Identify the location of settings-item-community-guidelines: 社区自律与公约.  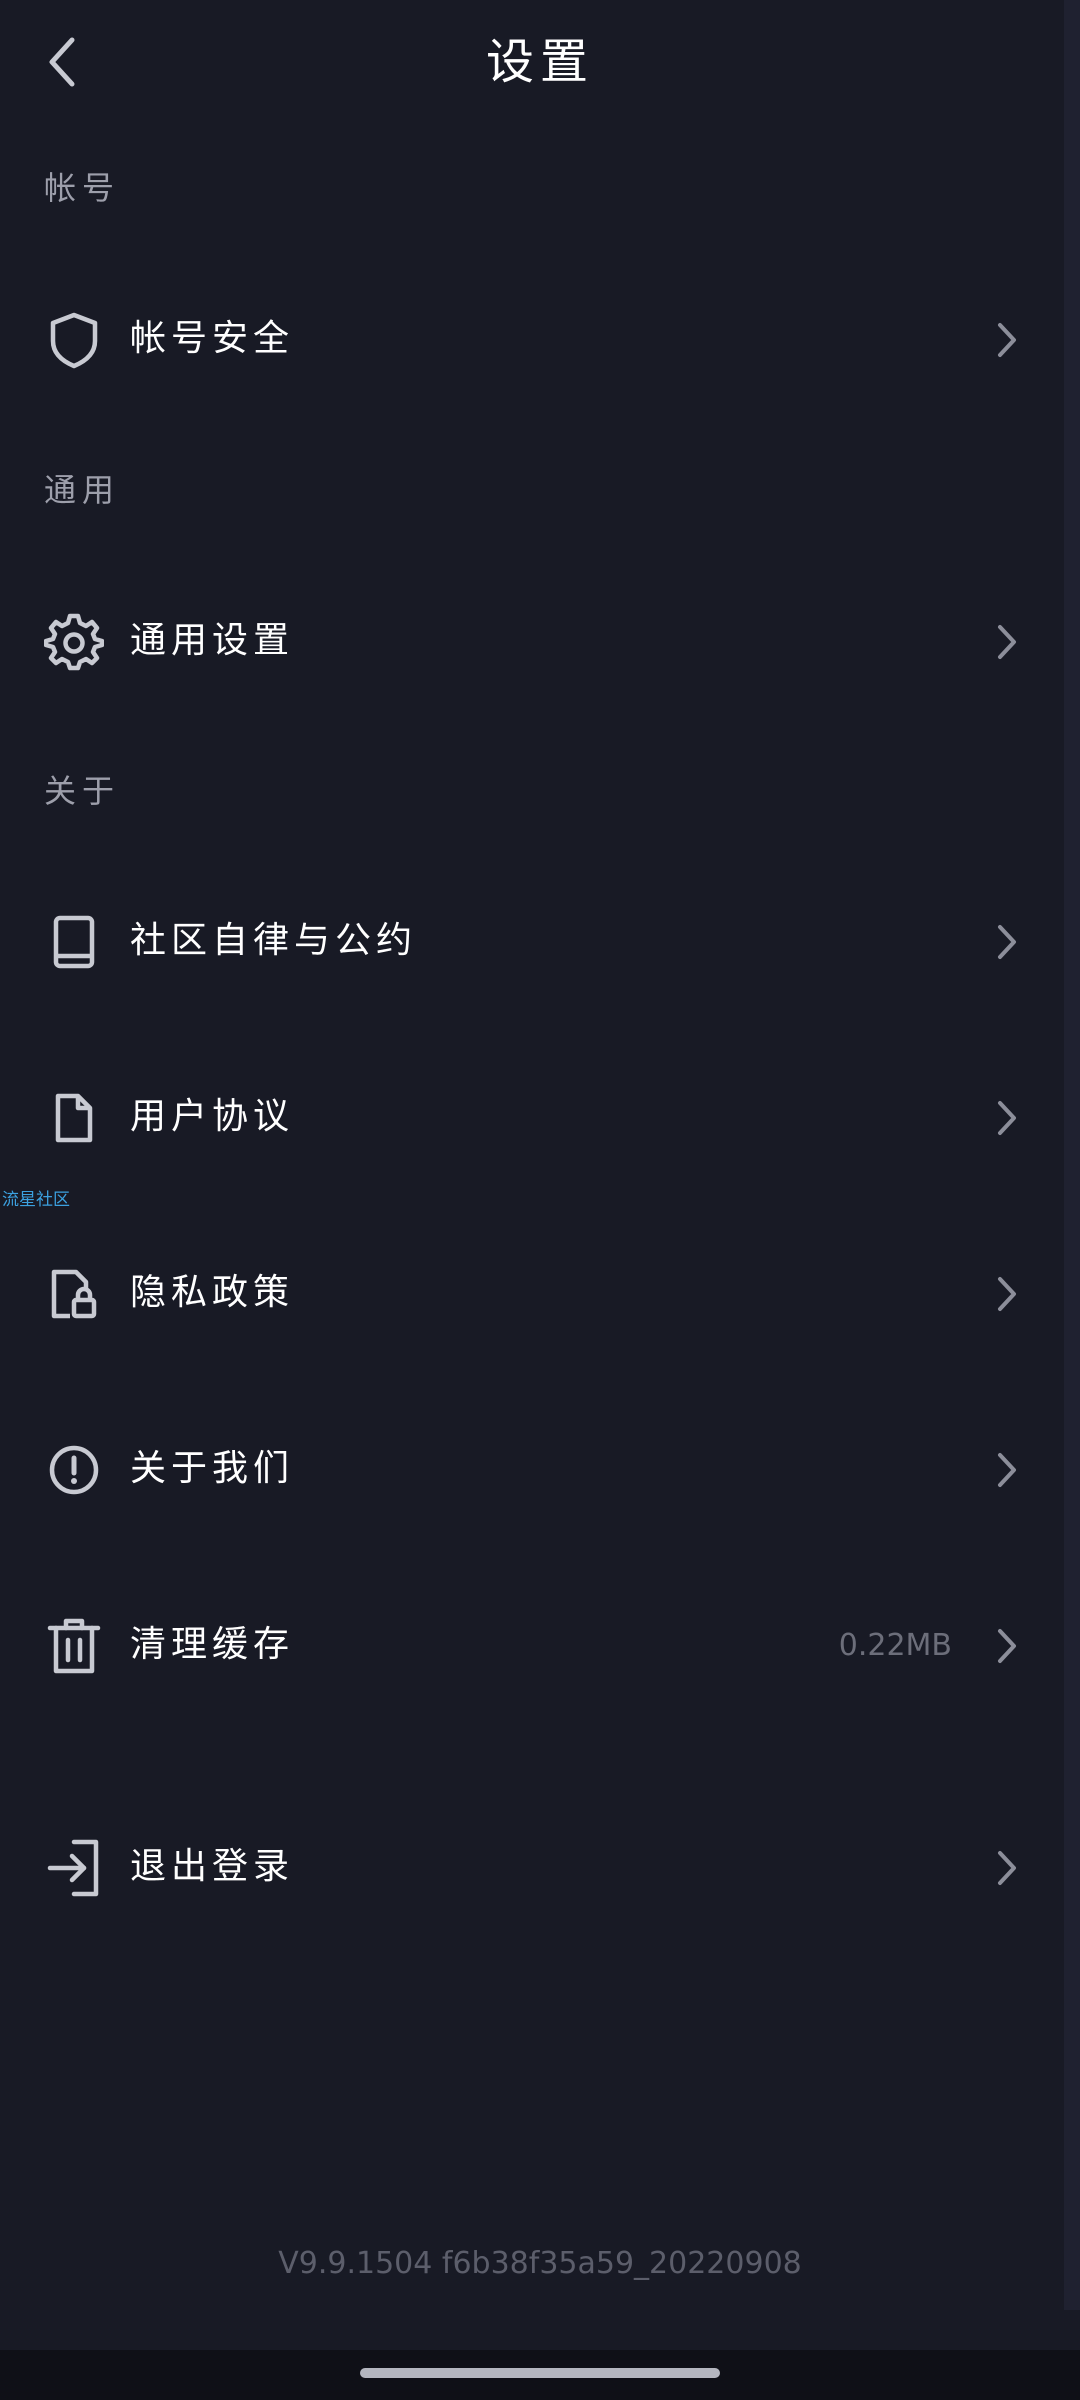
(532, 940).